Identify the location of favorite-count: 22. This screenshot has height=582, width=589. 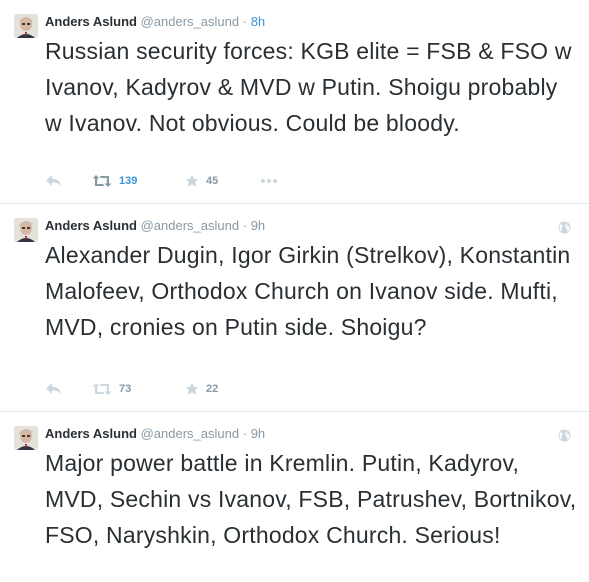
(212, 389).